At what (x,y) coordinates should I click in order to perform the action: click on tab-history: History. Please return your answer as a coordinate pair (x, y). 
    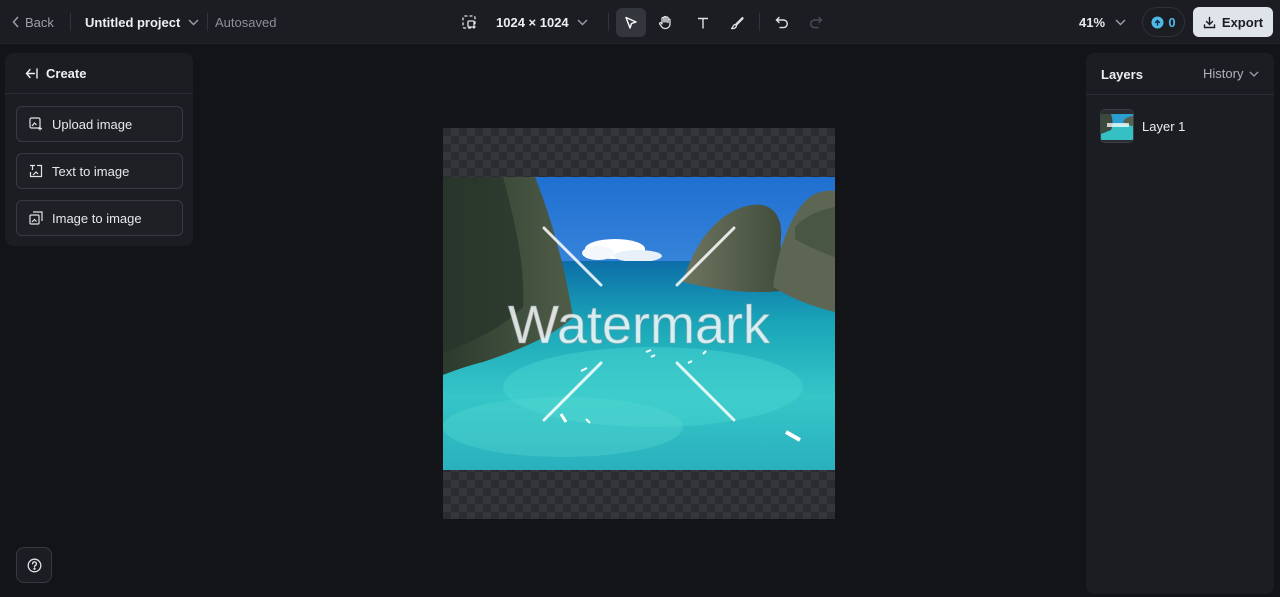
    Looking at the image, I should click on (1231, 73).